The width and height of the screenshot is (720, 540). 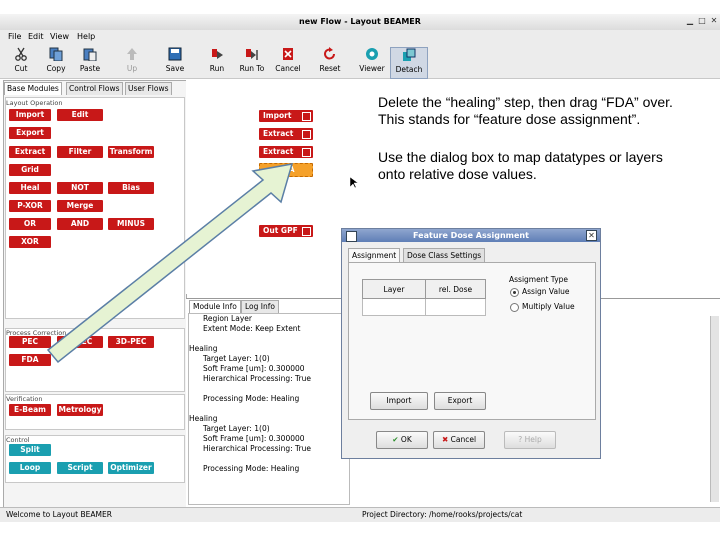 I want to click on table-row, so click(x=424, y=307).